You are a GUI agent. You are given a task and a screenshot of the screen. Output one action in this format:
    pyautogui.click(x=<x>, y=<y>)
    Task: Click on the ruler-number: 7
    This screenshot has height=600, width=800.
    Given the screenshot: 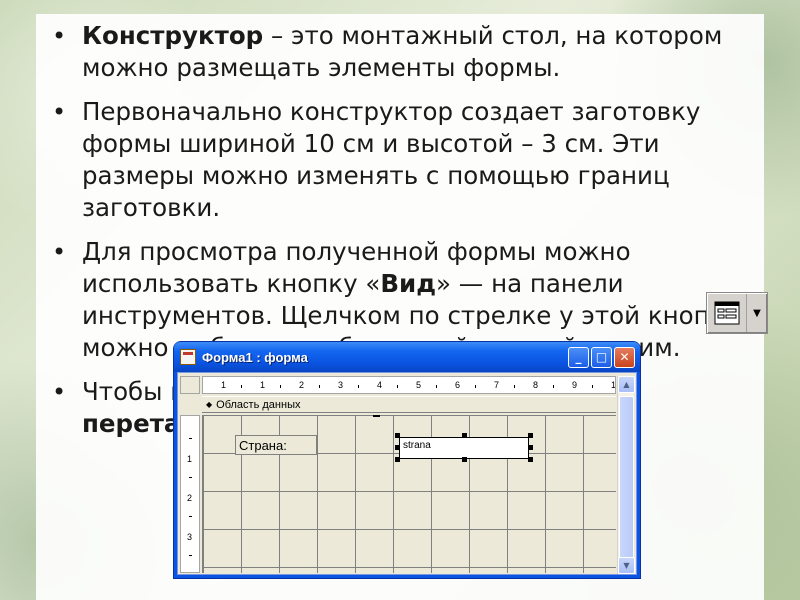 What is the action you would take?
    pyautogui.click(x=497, y=385)
    